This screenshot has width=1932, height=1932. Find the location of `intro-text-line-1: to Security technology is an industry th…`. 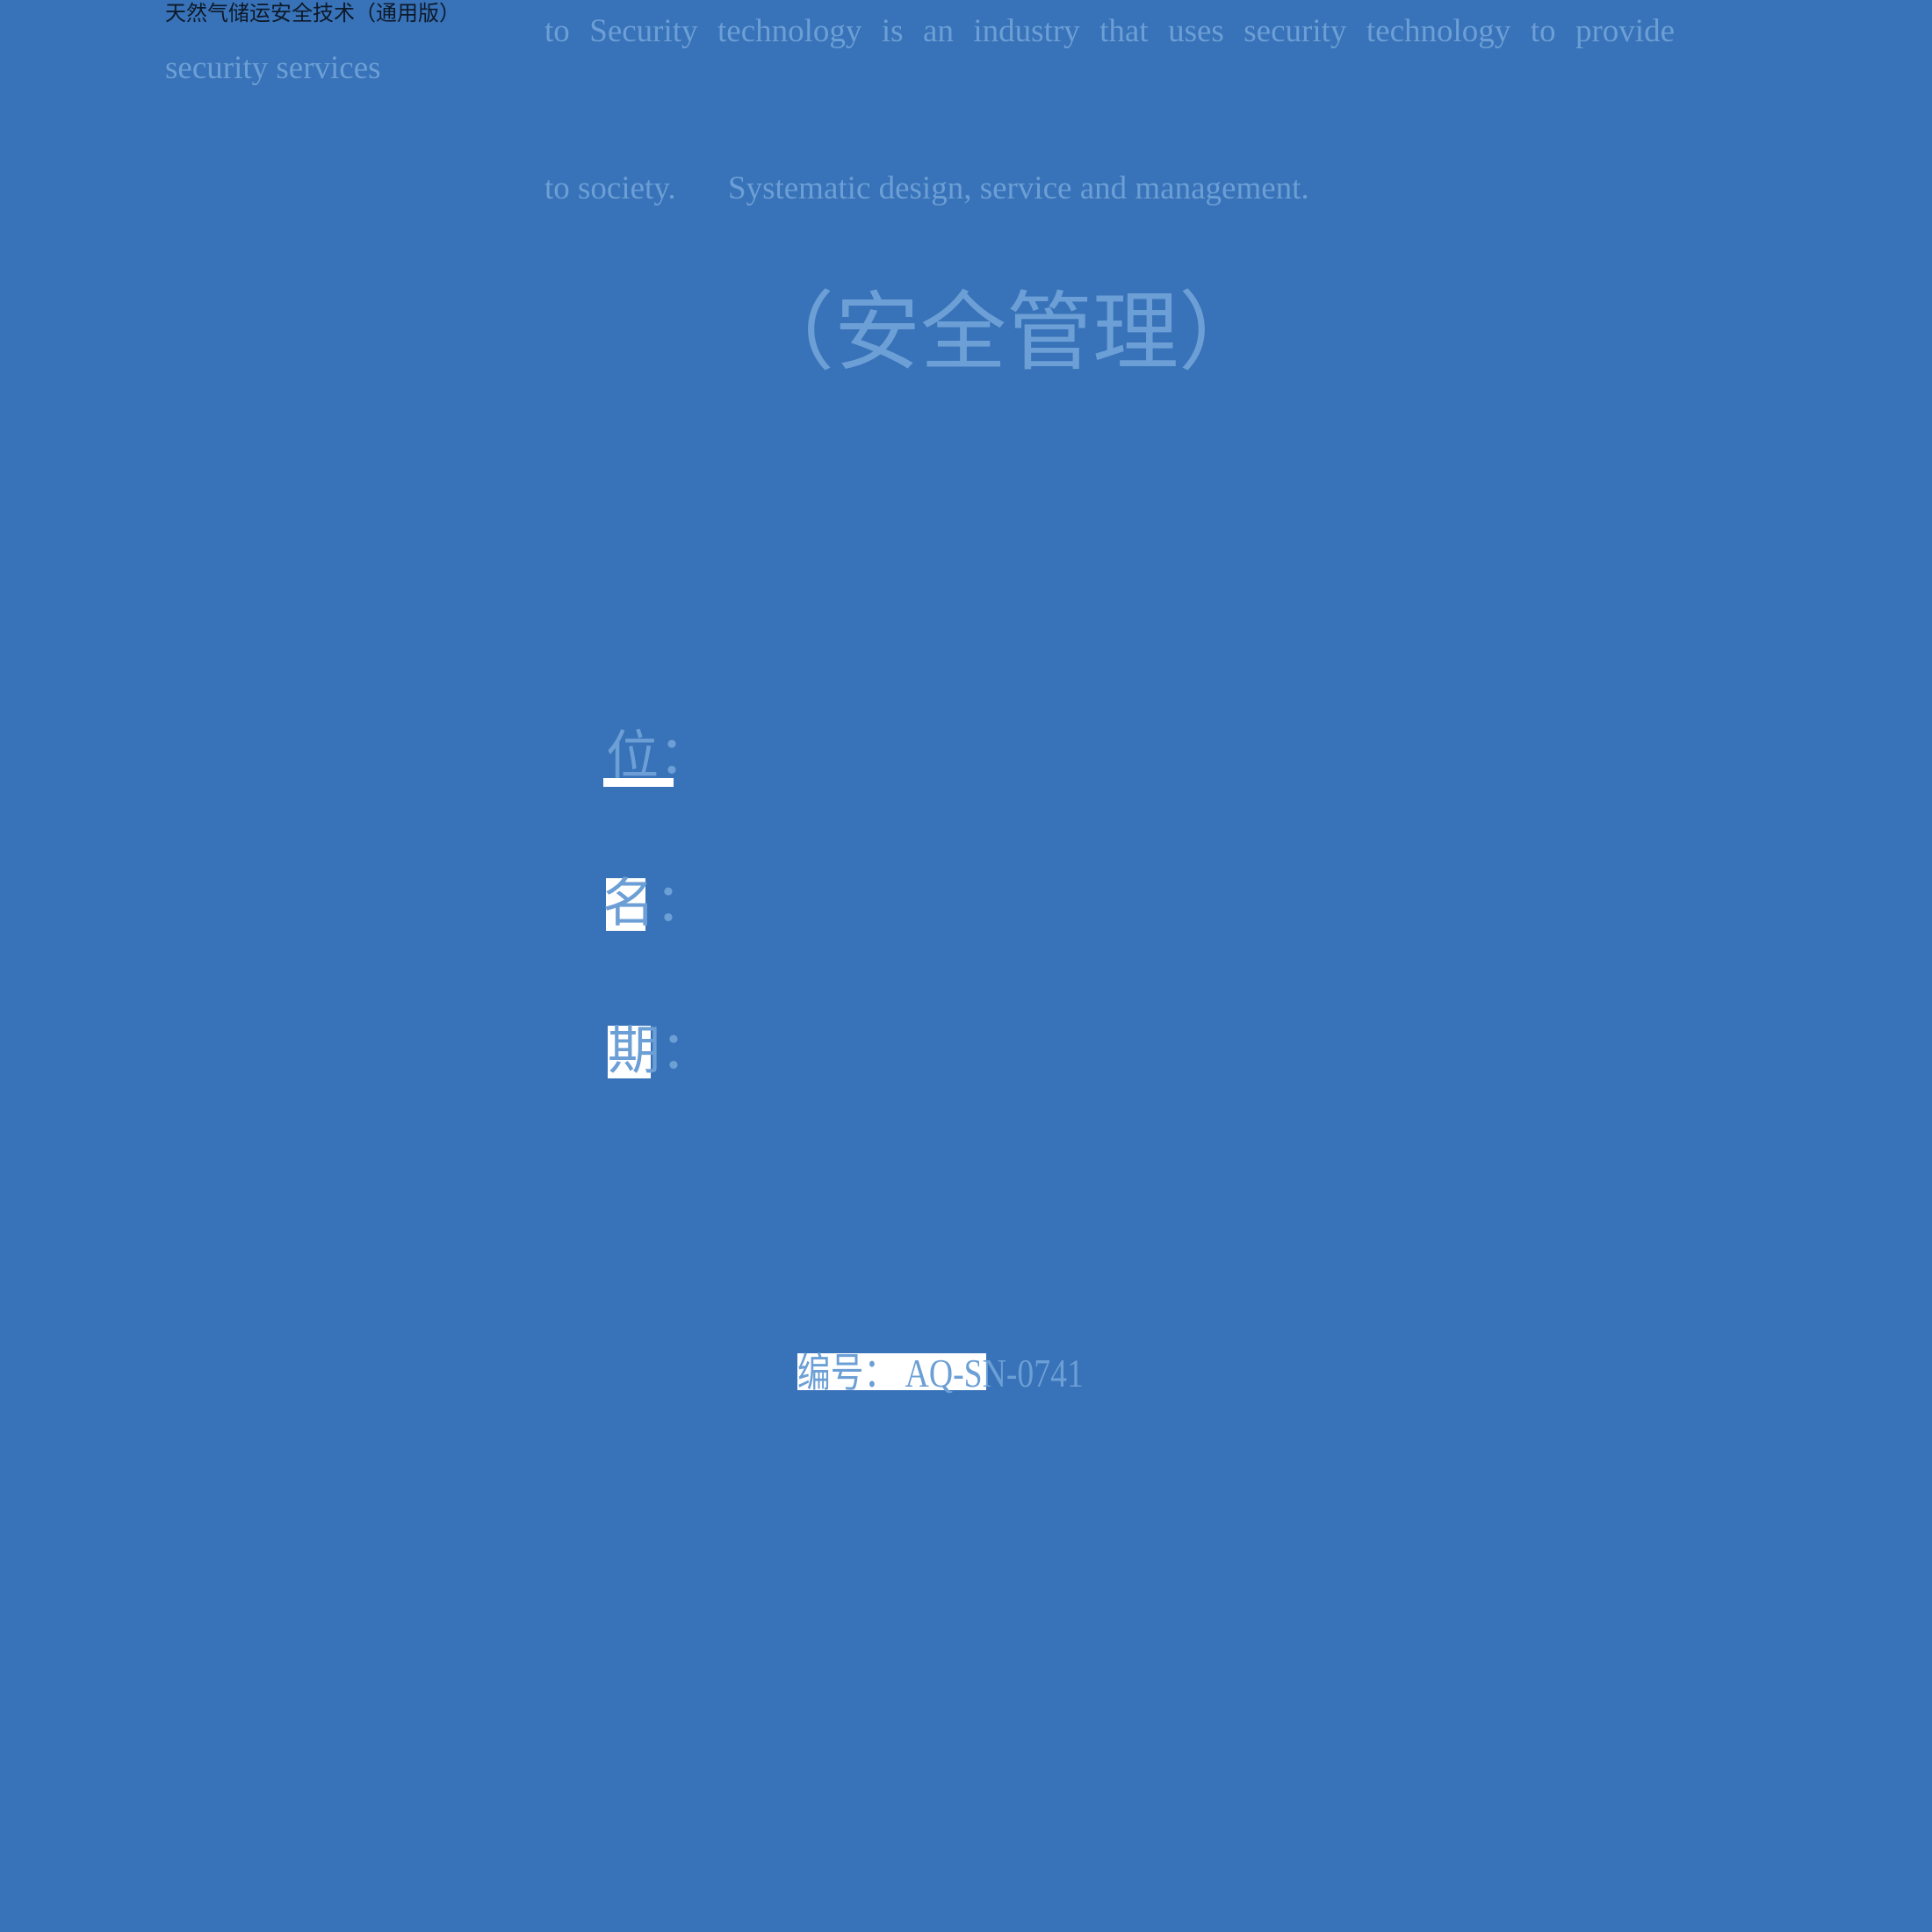

intro-text-line-1: to Security technology is an industry th… is located at coordinates (1109, 31).